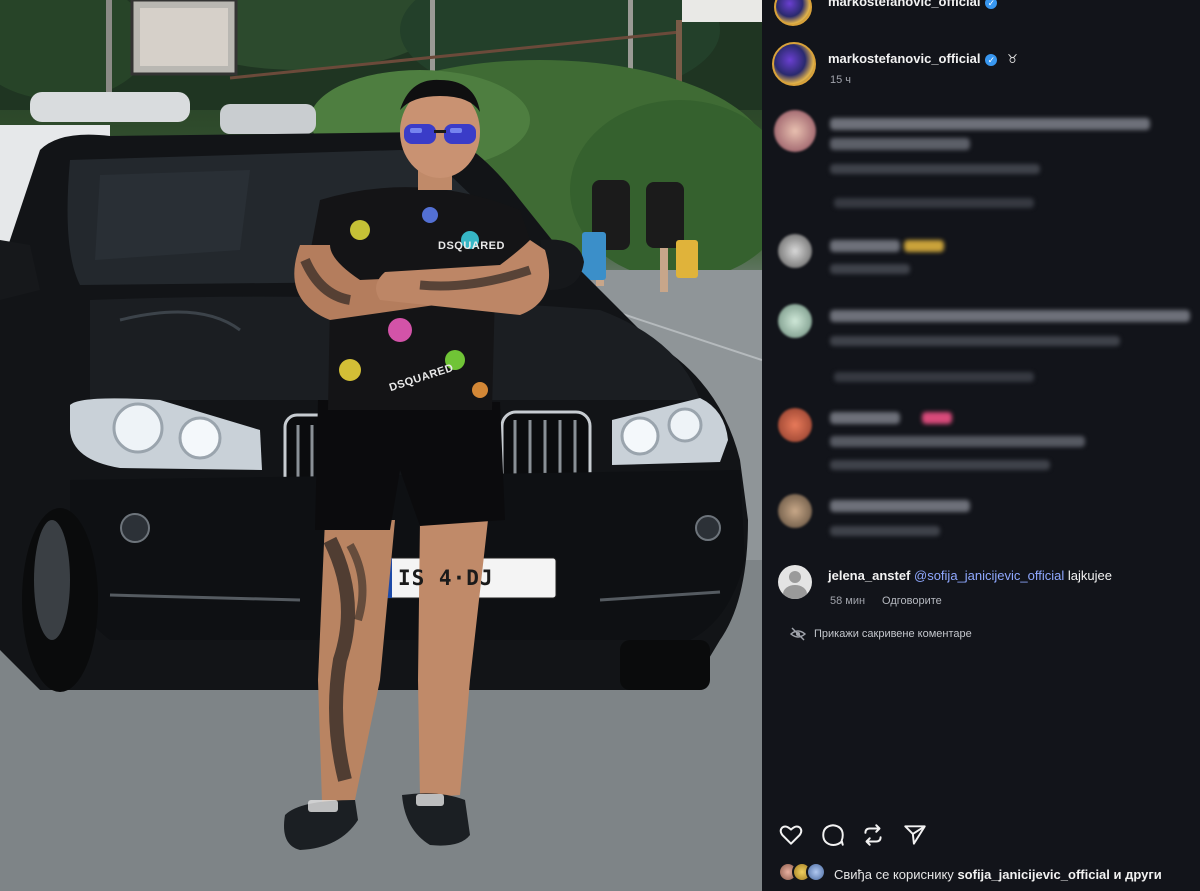  What do you see at coordinates (446, 578) in the screenshot?
I see `license-plate: IS 4·DJ` at bounding box center [446, 578].